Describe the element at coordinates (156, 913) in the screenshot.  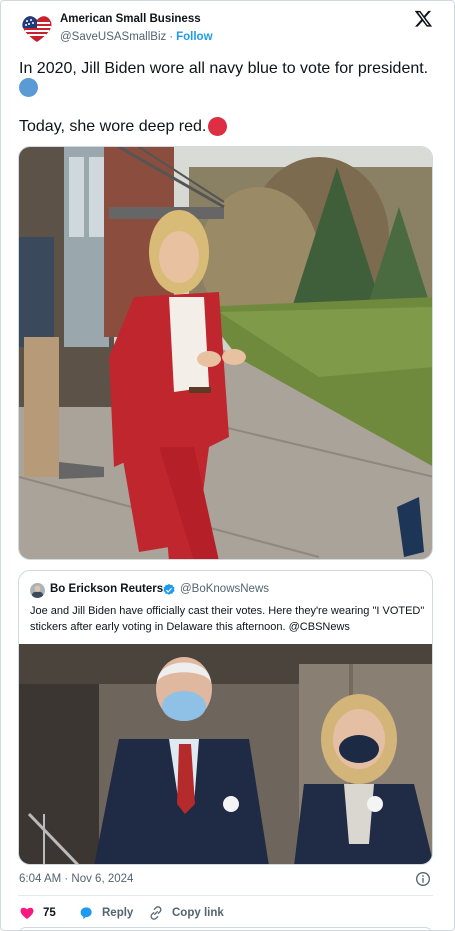
I see `link-icon` at that location.